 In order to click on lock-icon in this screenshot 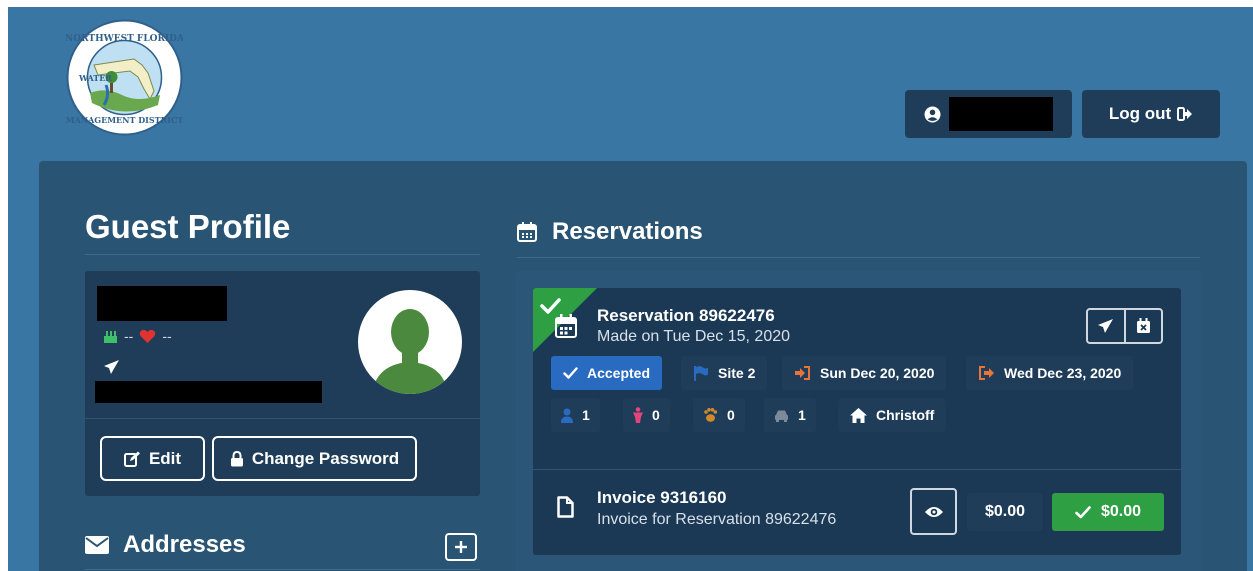, I will do `click(236, 458)`.